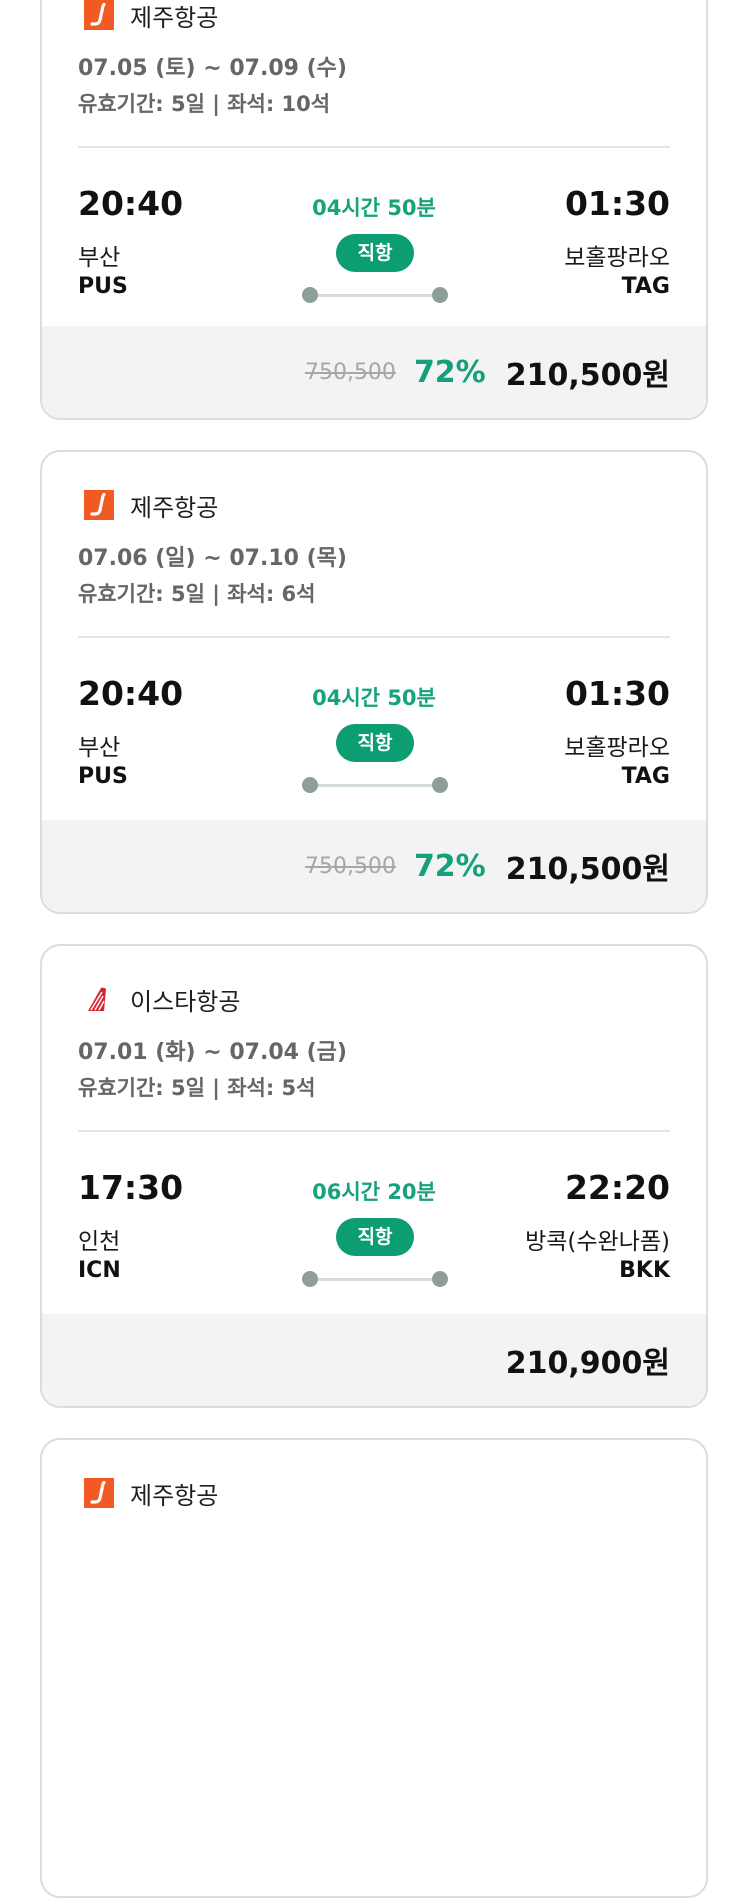  Describe the element at coordinates (374, 1360) in the screenshot. I see `price-bar: 210,900원` at that location.